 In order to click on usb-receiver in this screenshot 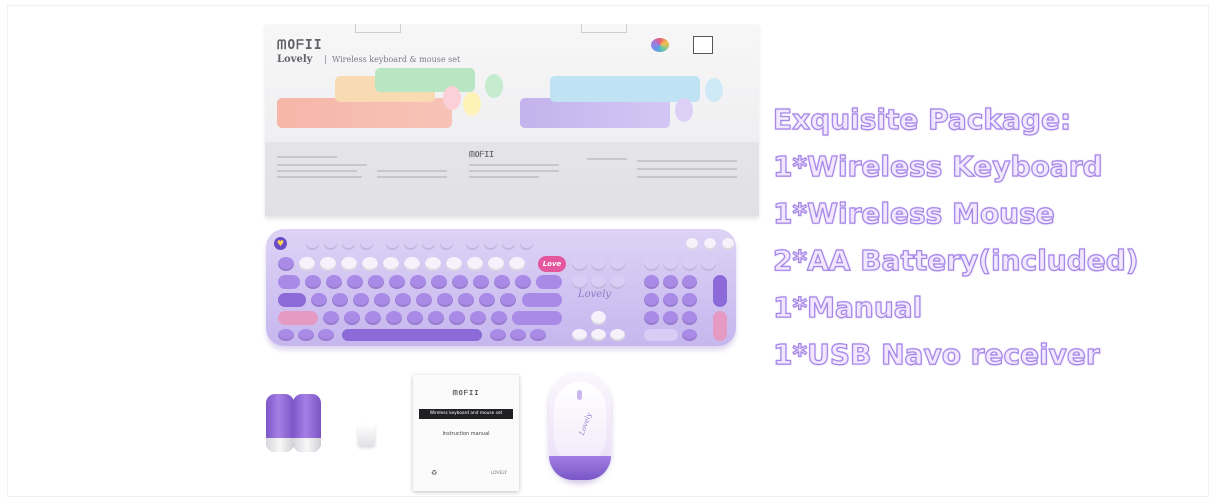, I will do `click(366, 435)`.